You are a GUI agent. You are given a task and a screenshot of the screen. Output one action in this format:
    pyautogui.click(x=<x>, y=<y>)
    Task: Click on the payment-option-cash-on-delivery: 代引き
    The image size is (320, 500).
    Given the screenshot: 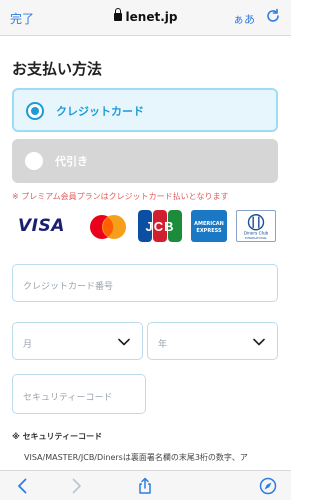 What is the action you would take?
    pyautogui.click(x=145, y=161)
    